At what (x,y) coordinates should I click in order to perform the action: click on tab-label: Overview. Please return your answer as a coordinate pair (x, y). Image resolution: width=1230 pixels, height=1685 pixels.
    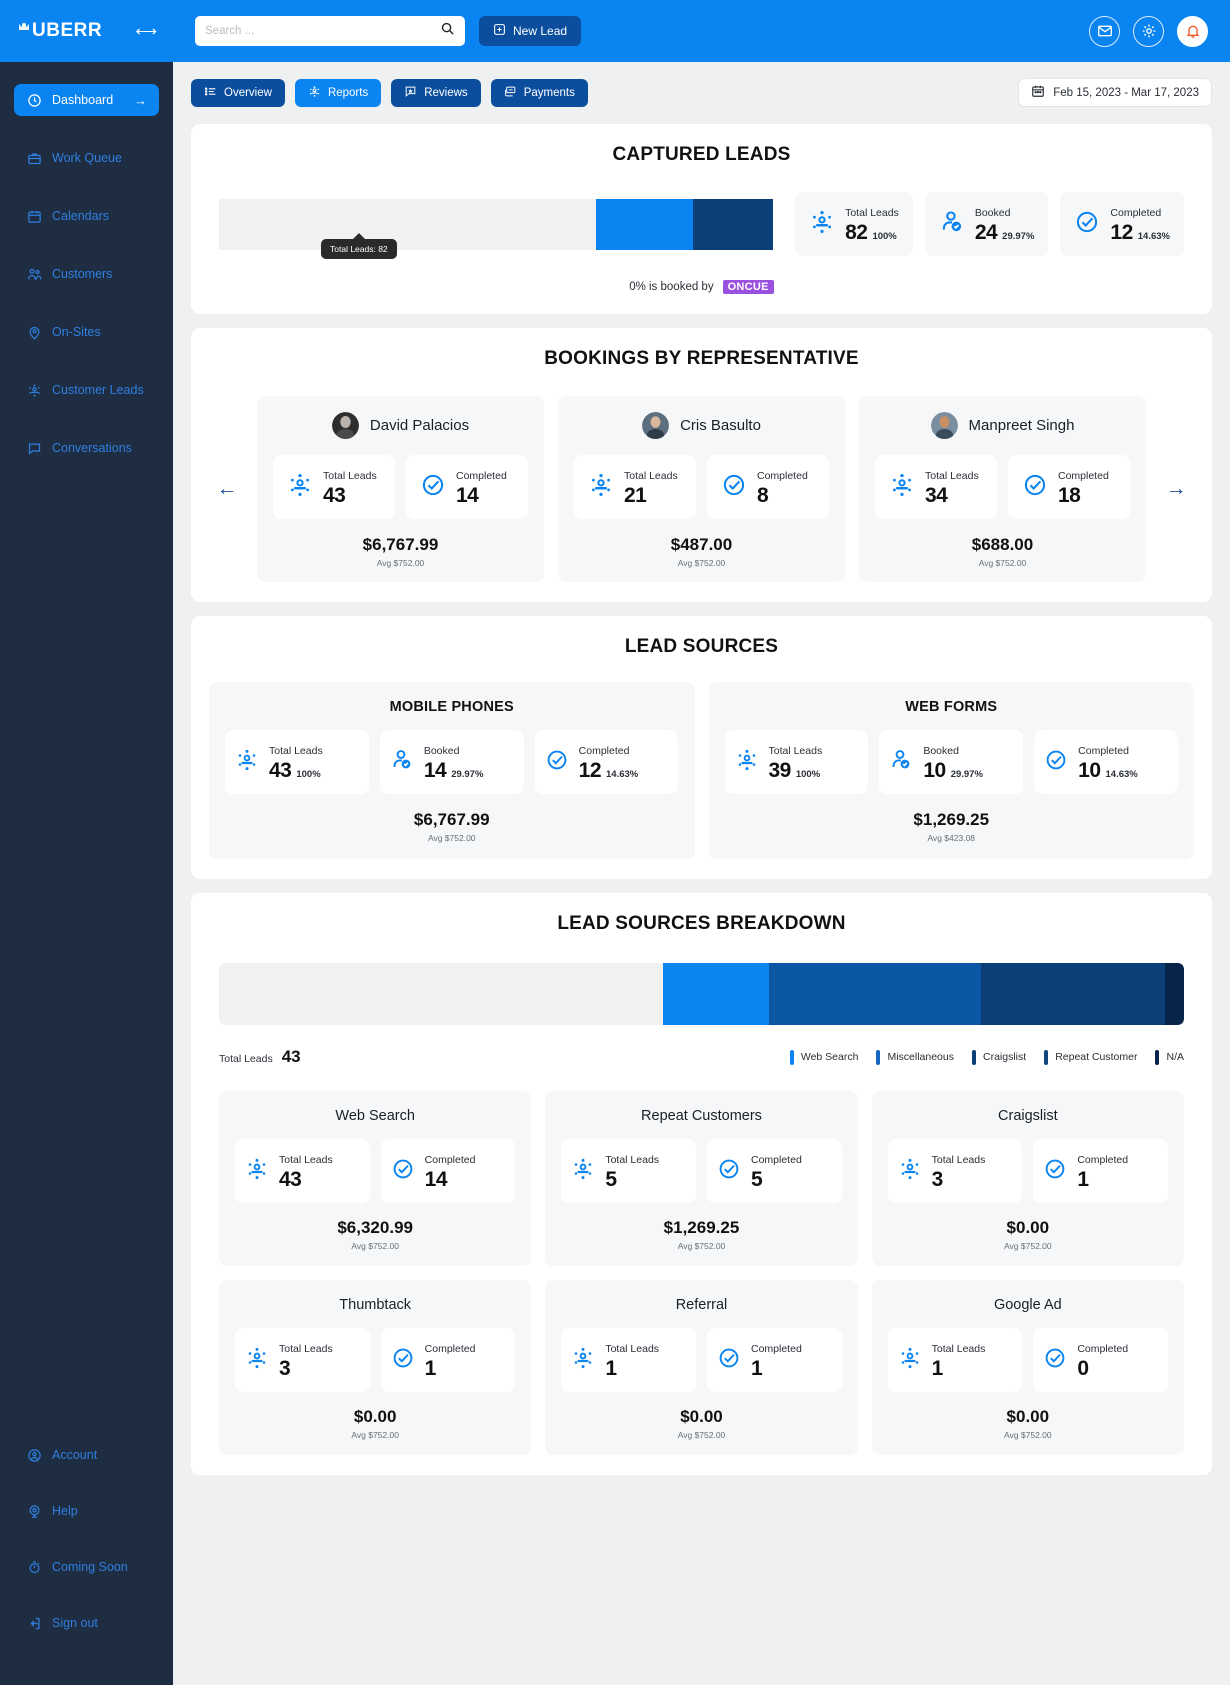
    Looking at the image, I should click on (248, 92).